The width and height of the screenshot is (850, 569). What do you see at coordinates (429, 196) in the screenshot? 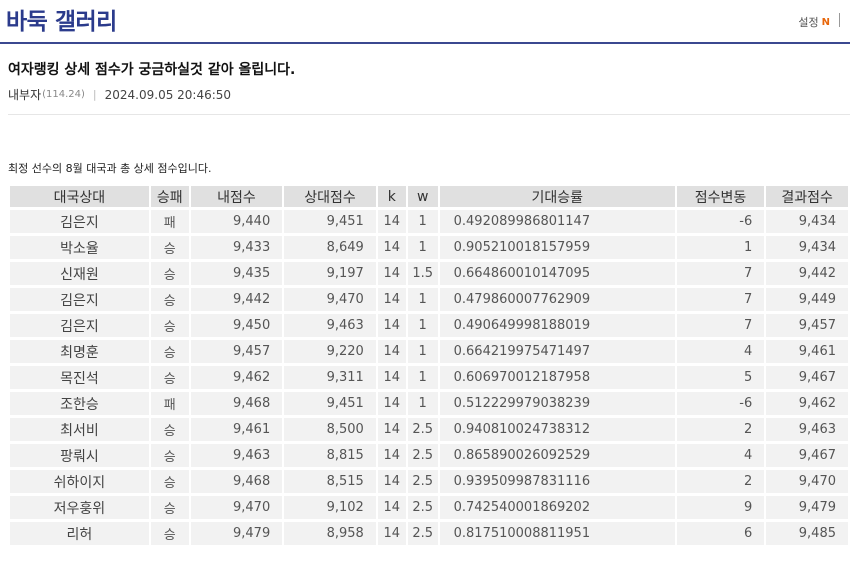
I see `table-header-row: 대국상대 승패 내점수 상대점수 k w 기대승률 점수변동 결과점수` at bounding box center [429, 196].